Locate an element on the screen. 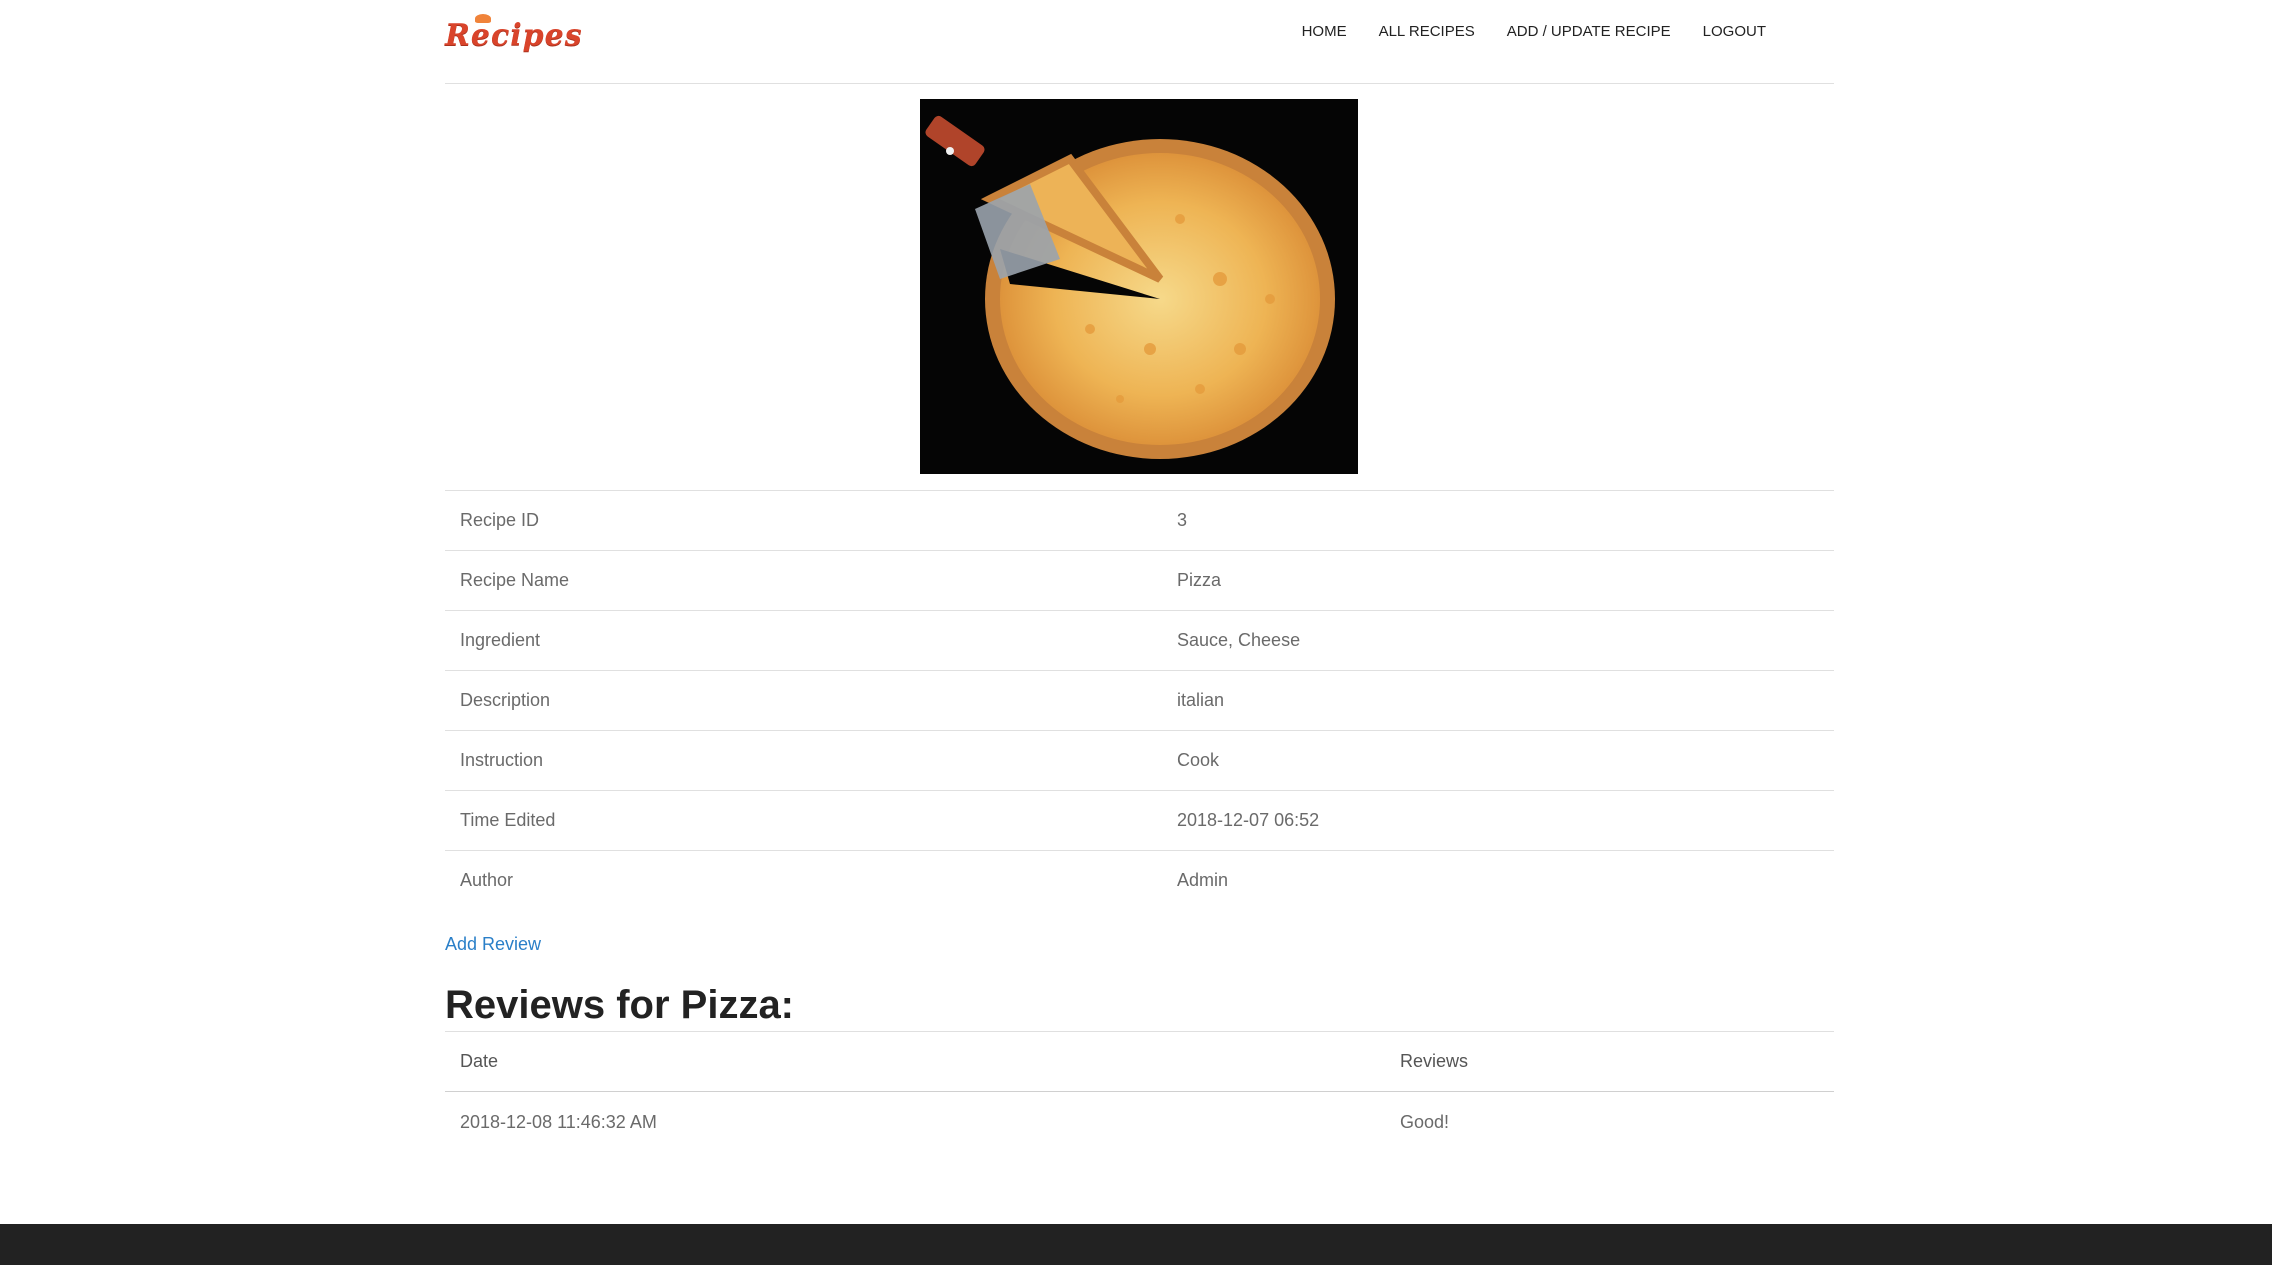 The height and width of the screenshot is (1265, 2272). nav-logout: LOGOUT is located at coordinates (1734, 32).